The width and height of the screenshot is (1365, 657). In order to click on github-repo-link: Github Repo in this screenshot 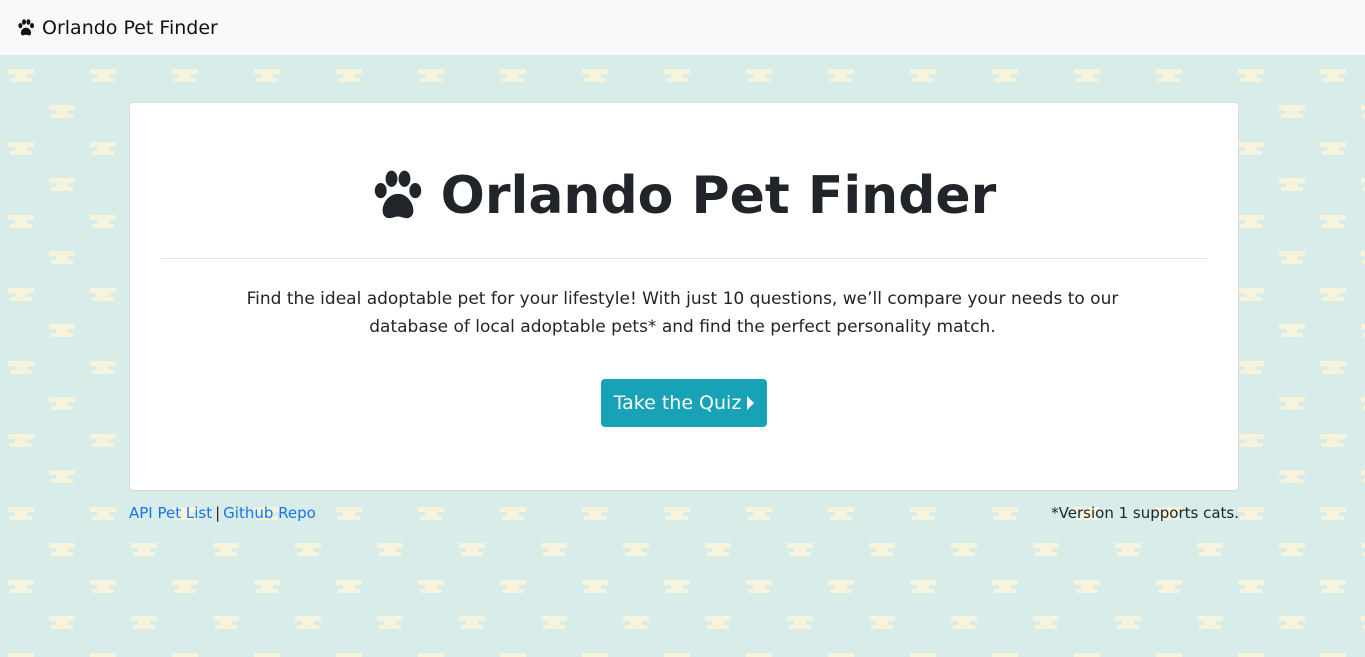, I will do `click(269, 513)`.